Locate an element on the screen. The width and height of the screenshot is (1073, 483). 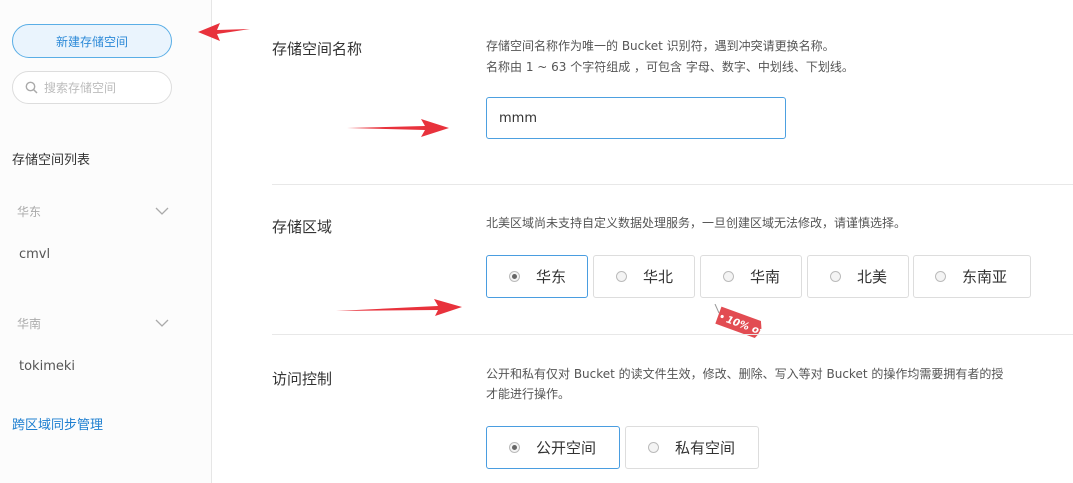
new-bucket-button: 新建存储空间 is located at coordinates (92, 41).